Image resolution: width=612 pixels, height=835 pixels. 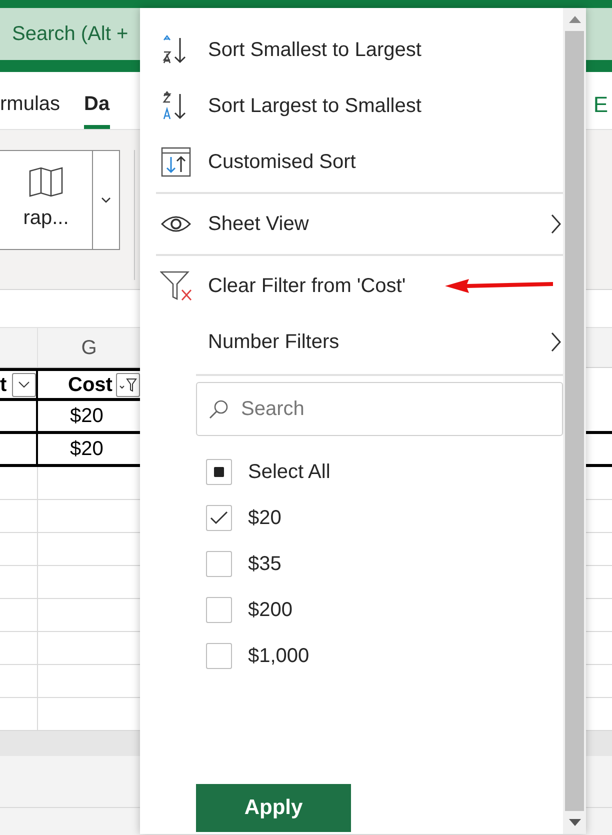 I want to click on table-header-cell: t, so click(x=19, y=384).